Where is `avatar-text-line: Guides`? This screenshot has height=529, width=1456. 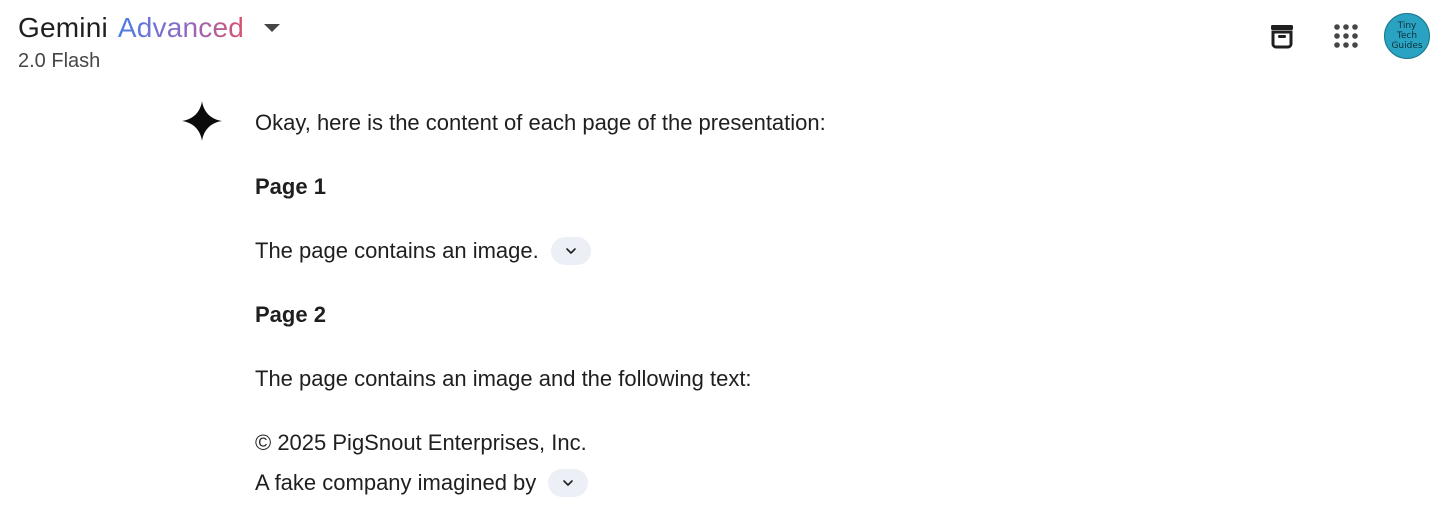 avatar-text-line: Guides is located at coordinates (1407, 46).